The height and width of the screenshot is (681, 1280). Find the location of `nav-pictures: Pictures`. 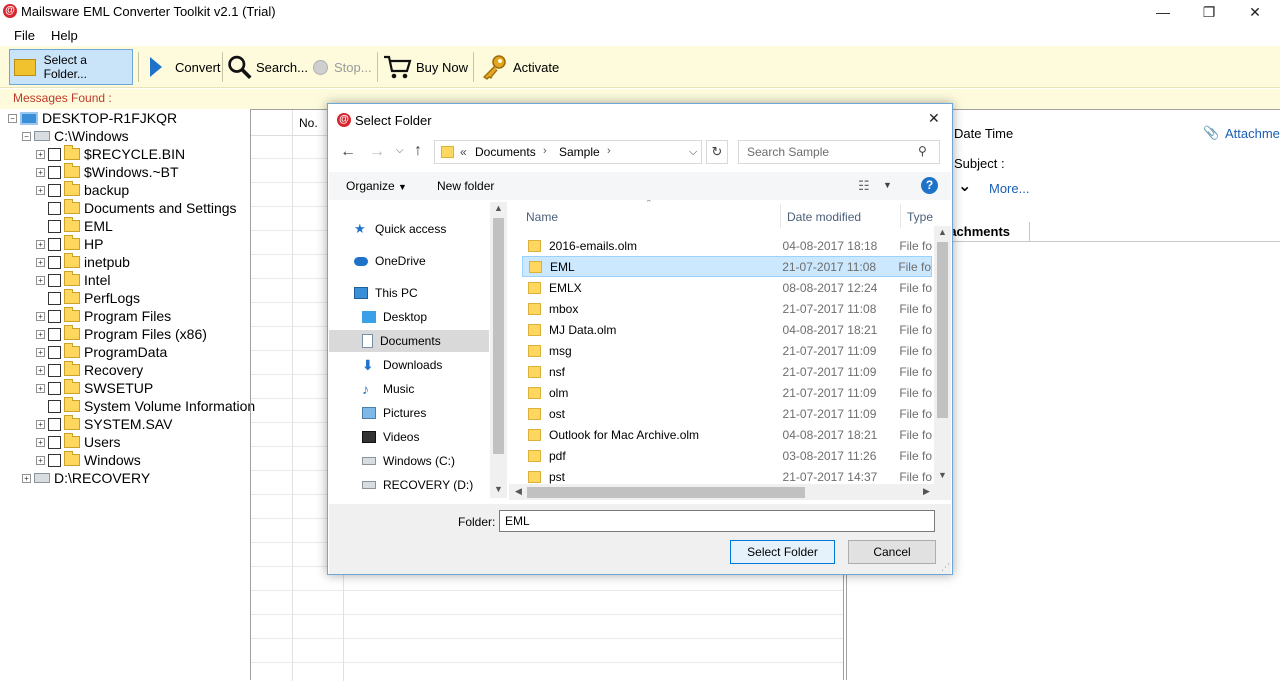

nav-pictures: Pictures is located at coordinates (394, 413).